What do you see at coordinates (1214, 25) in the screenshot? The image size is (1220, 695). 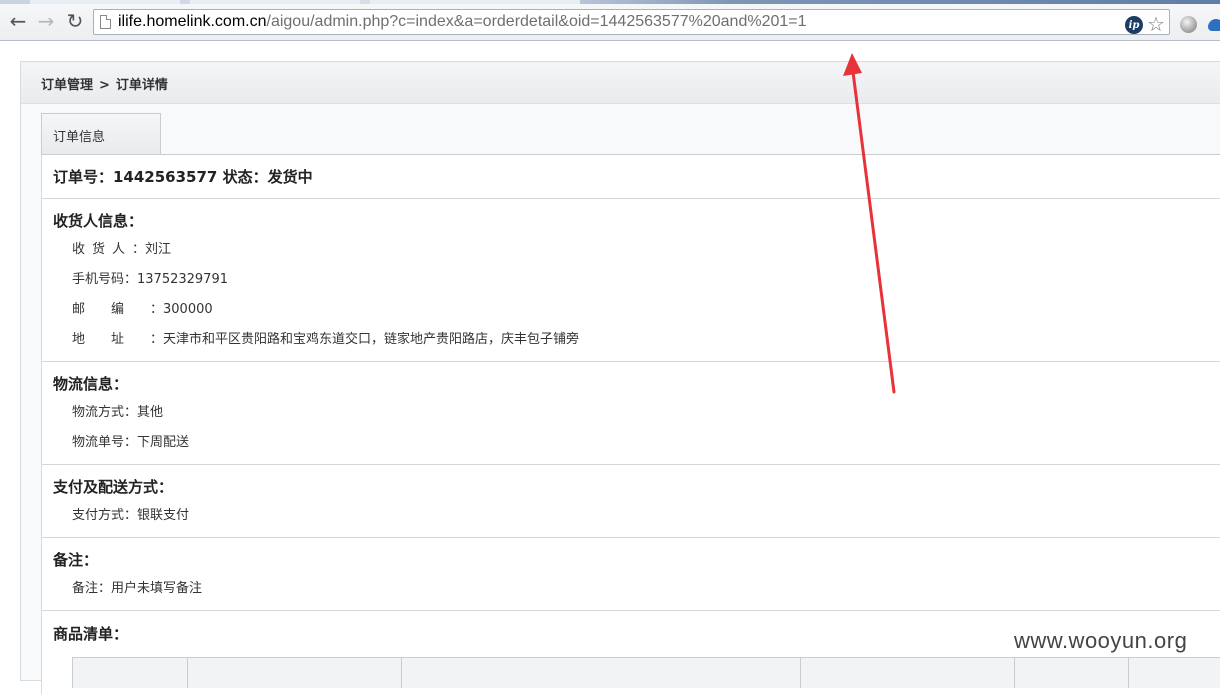 I see `cloud-extension-icon` at bounding box center [1214, 25].